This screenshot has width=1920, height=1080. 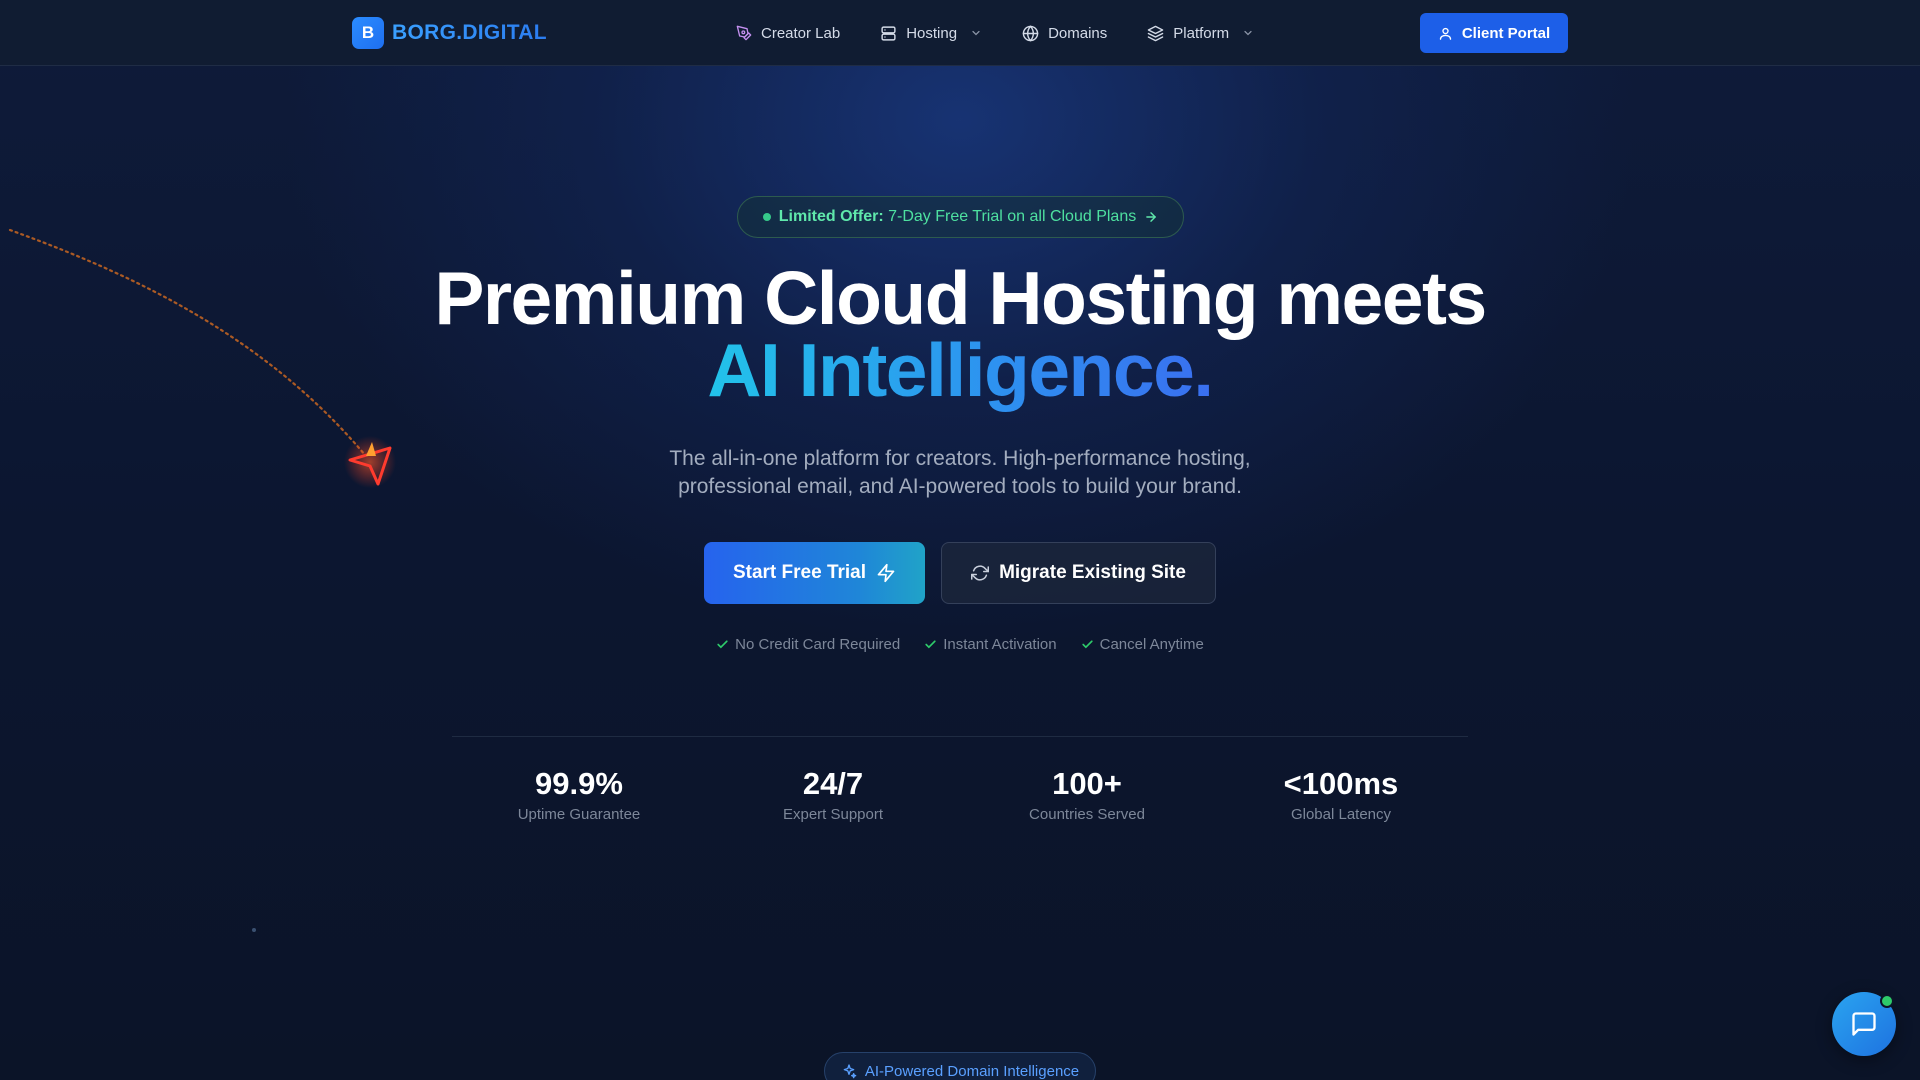 What do you see at coordinates (980, 573) in the screenshot?
I see `refresh-icon` at bounding box center [980, 573].